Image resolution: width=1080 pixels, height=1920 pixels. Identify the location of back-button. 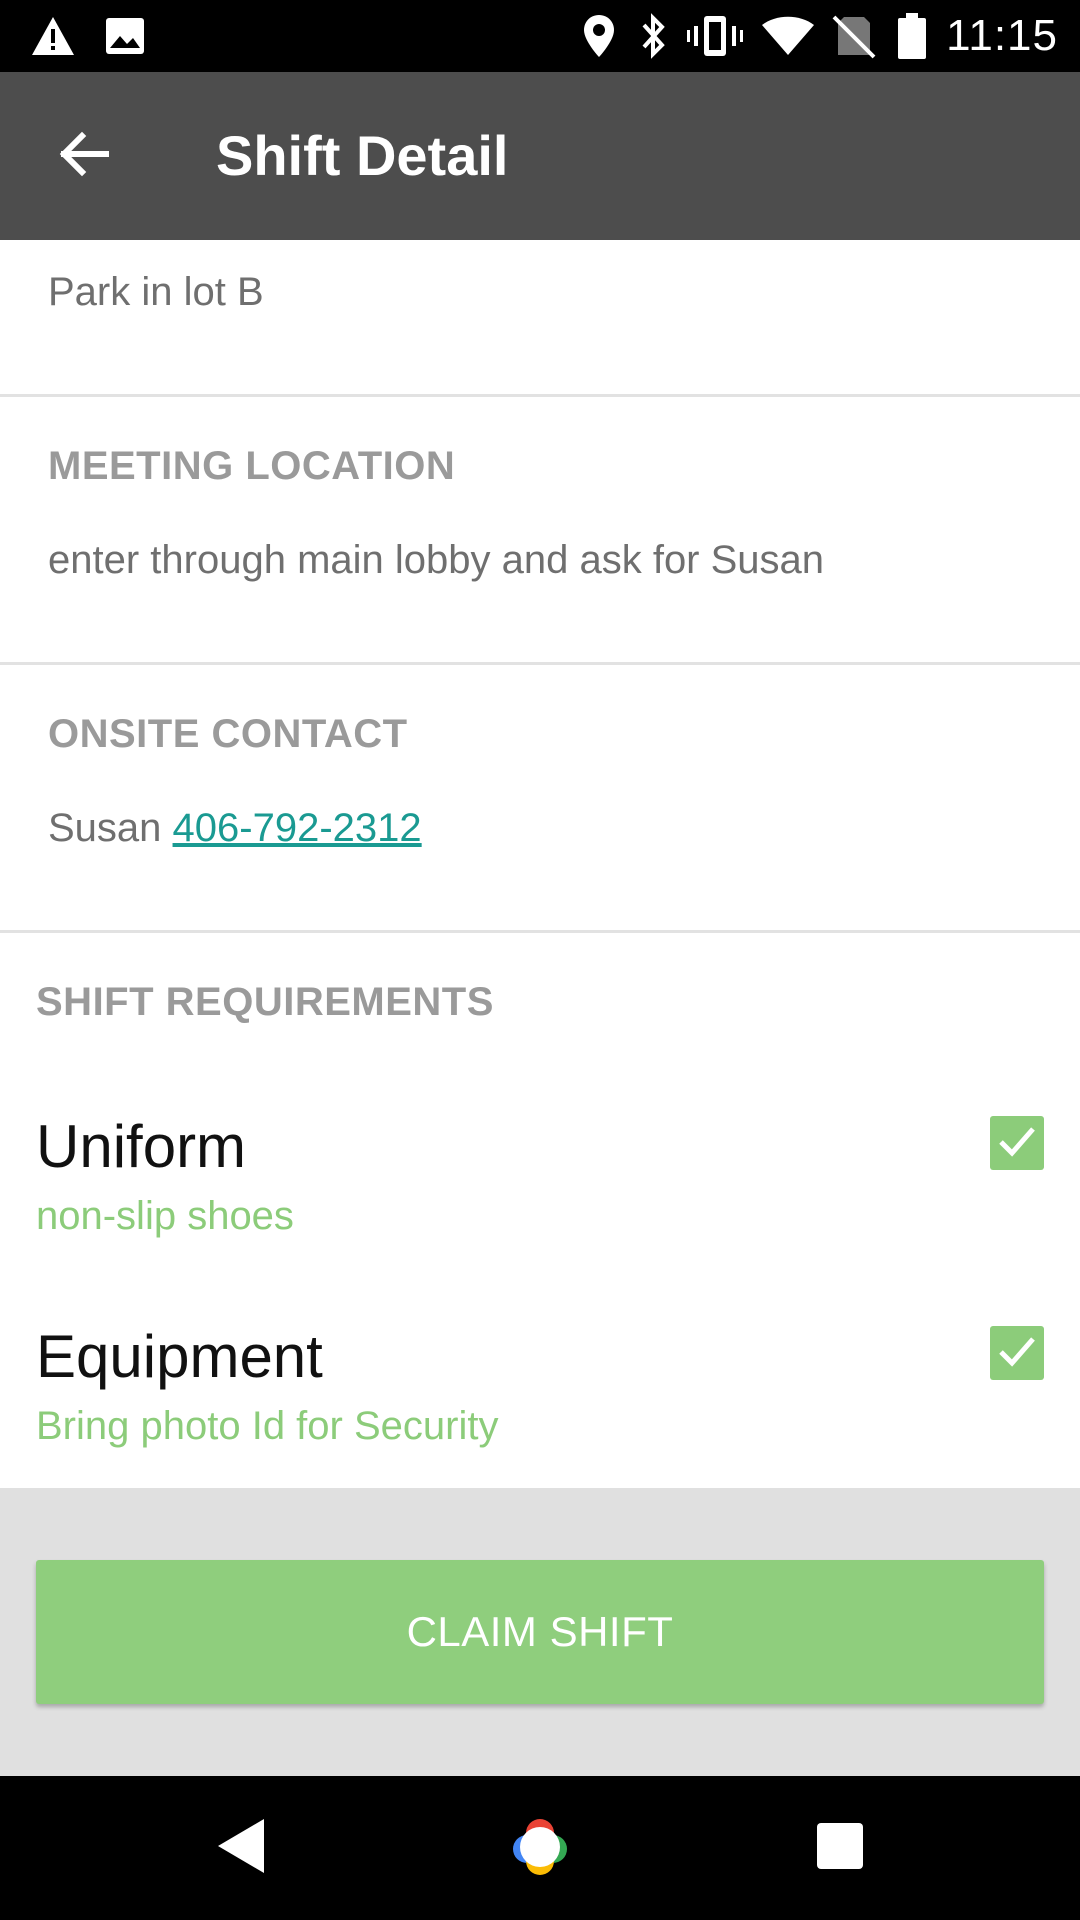
(84, 156).